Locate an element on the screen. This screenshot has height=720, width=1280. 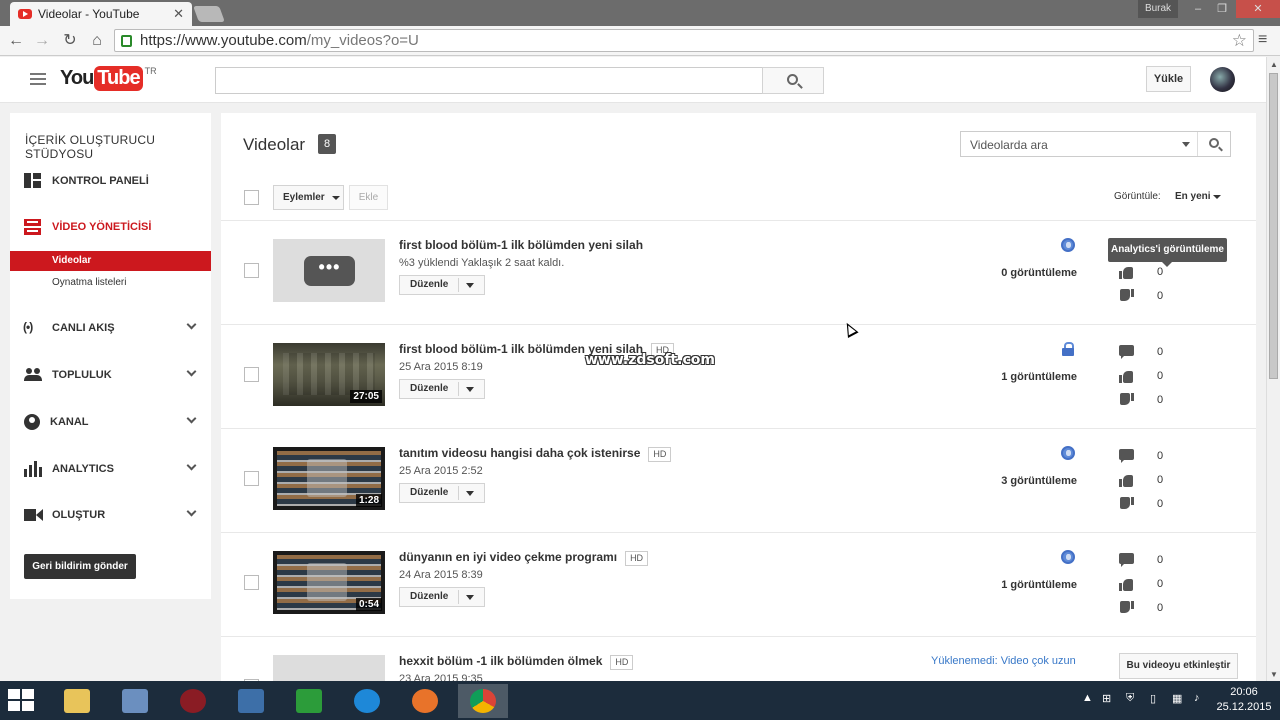
add-button: Ekle is located at coordinates (368, 197).